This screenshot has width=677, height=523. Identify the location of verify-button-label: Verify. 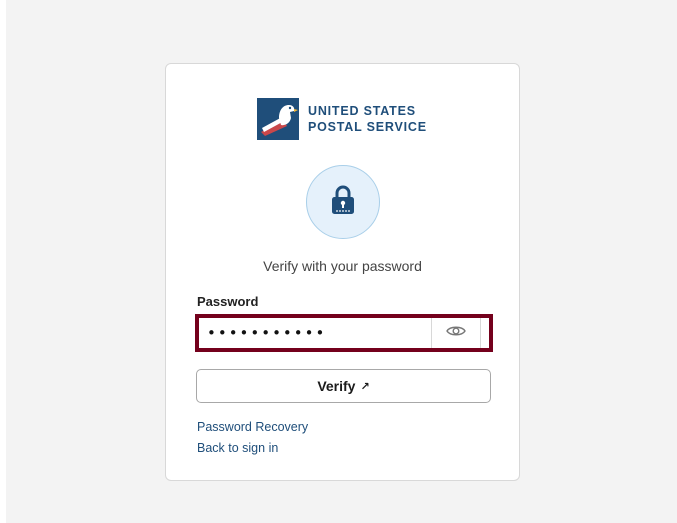
(336, 386).